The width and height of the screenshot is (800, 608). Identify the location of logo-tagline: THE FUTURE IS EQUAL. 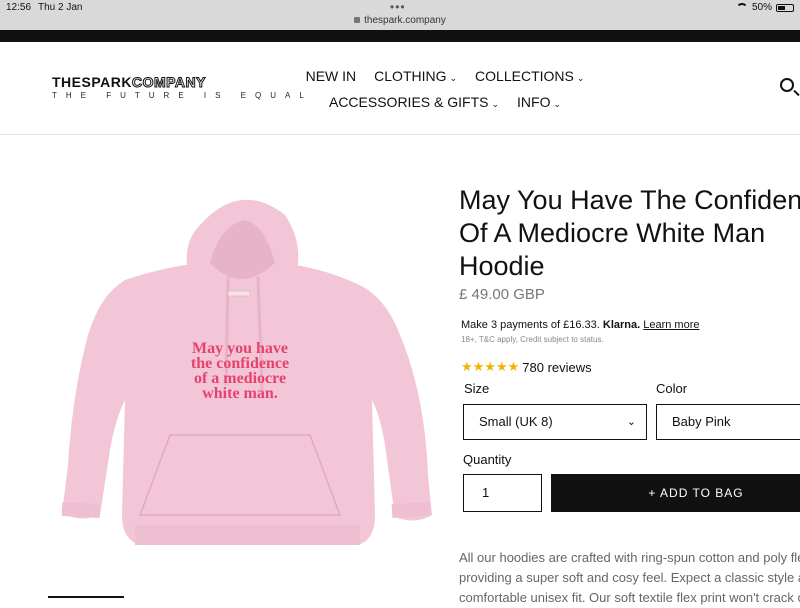
(182, 95).